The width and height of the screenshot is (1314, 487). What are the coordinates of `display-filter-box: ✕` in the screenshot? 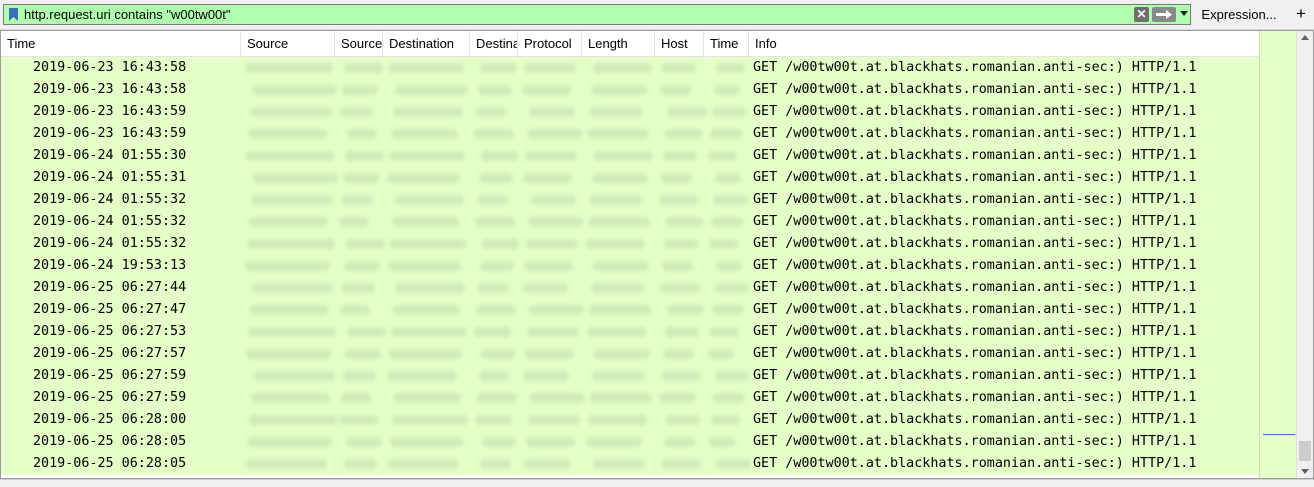 It's located at (597, 14).